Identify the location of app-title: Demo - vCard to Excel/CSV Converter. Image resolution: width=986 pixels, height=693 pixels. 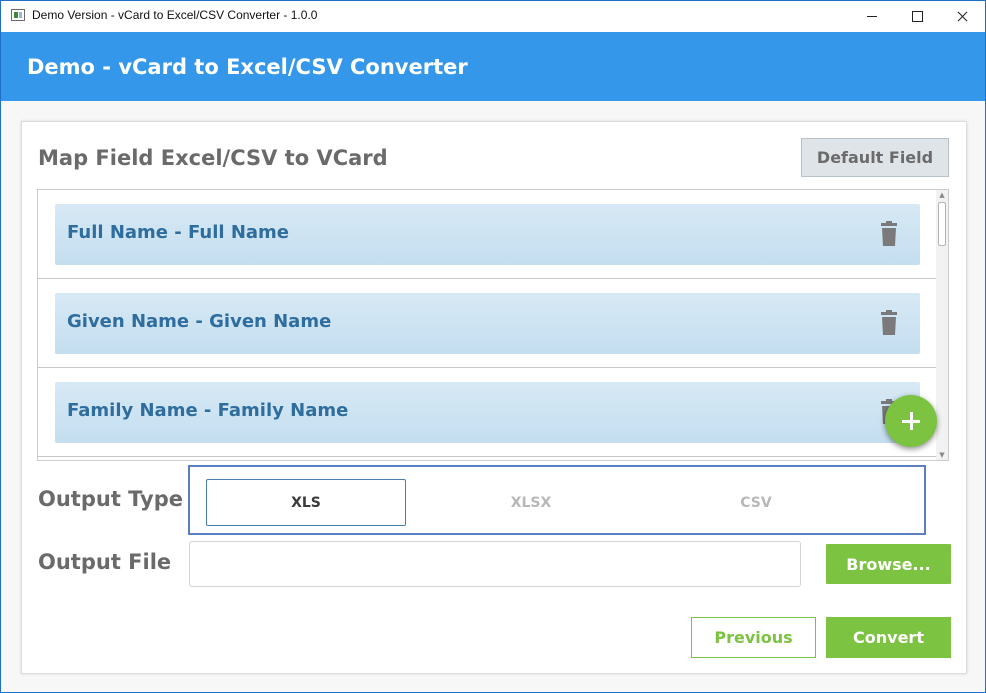
(247, 67).